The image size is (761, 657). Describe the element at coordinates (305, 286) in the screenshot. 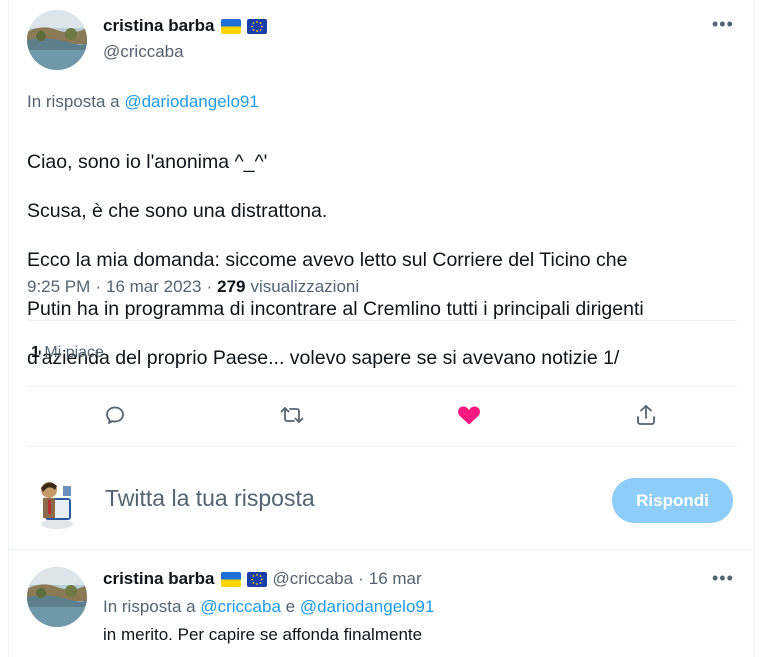

I see `views-label: visualizzazioni` at that location.